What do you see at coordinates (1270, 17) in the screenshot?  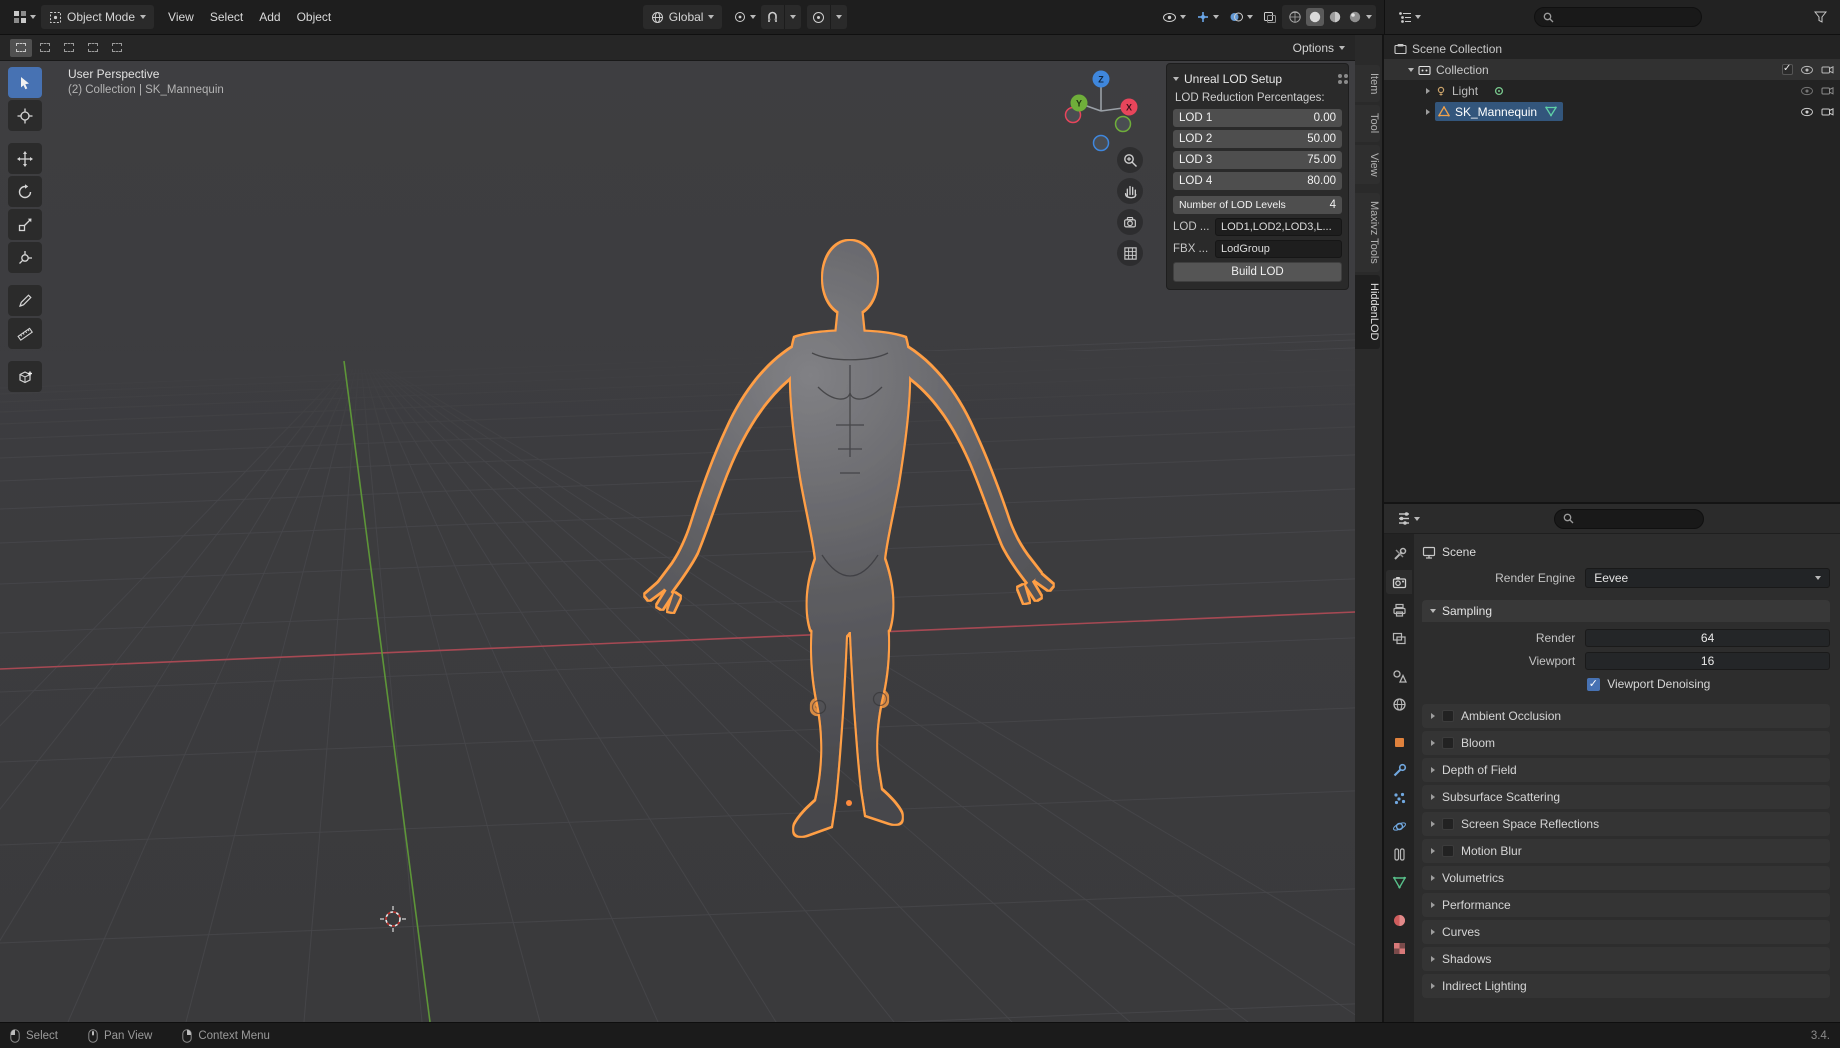 I see `xray-toggle` at bounding box center [1270, 17].